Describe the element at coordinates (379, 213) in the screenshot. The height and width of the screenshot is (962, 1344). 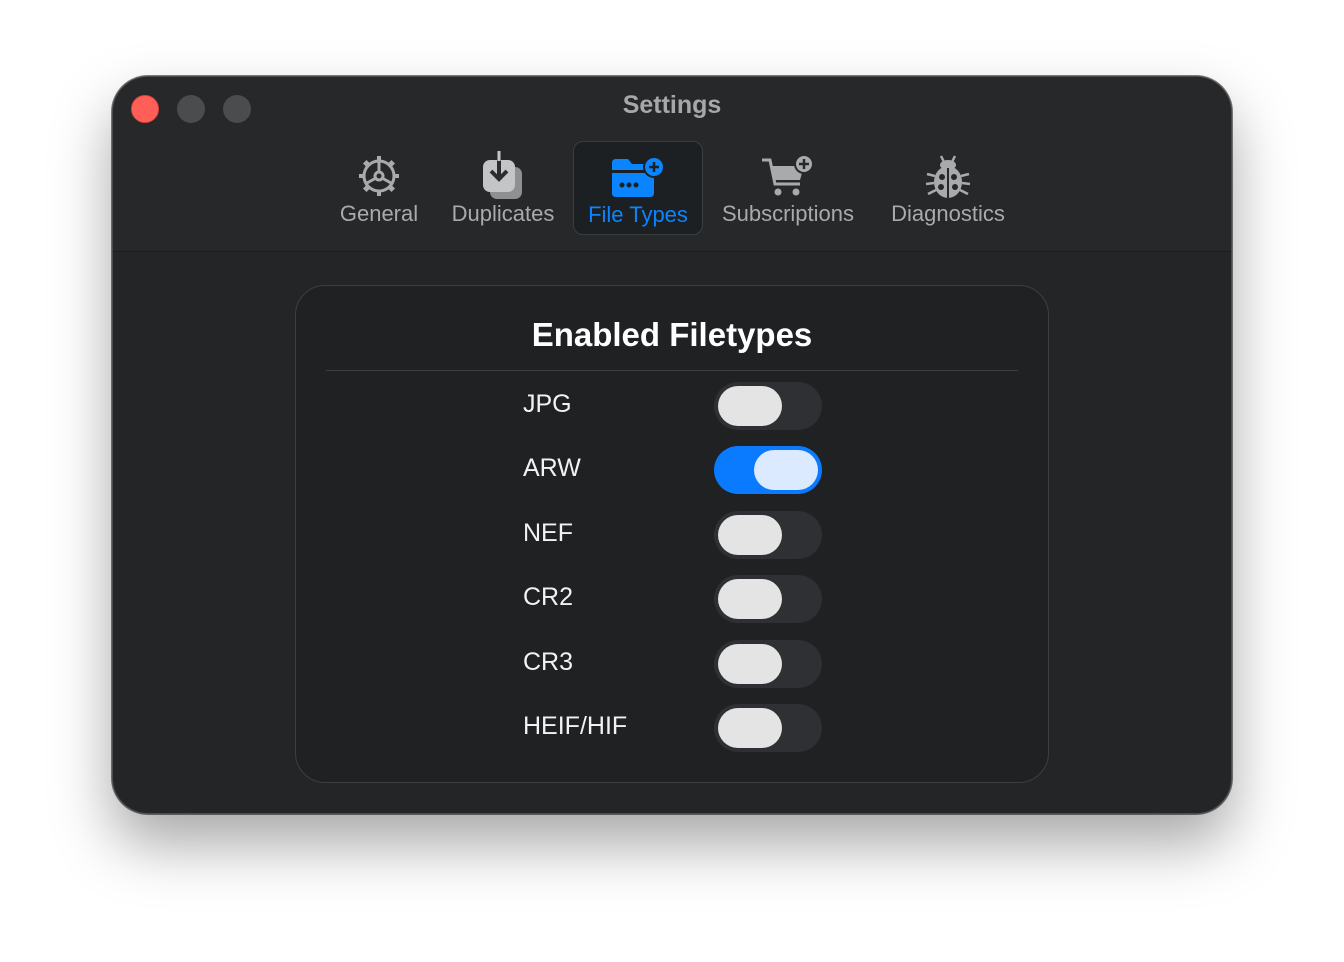
I see `tab-label: General` at that location.